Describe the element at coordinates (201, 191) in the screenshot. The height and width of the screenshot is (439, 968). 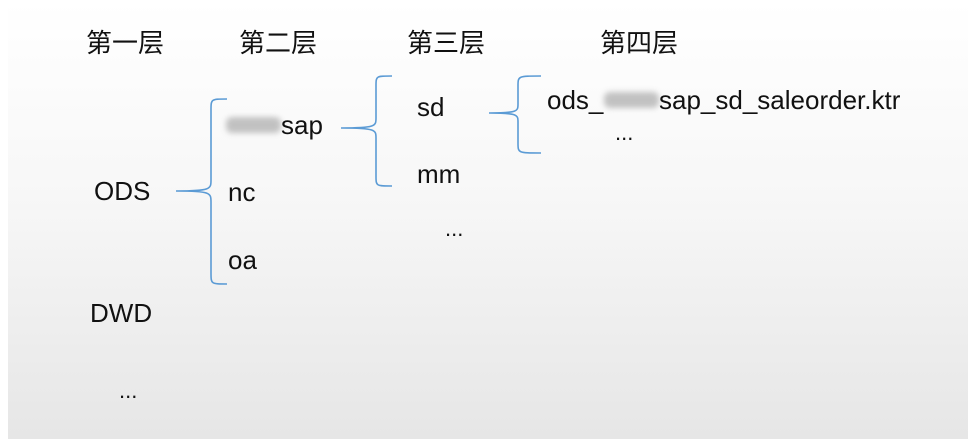
I see `brace-layer1-to-layer2` at that location.